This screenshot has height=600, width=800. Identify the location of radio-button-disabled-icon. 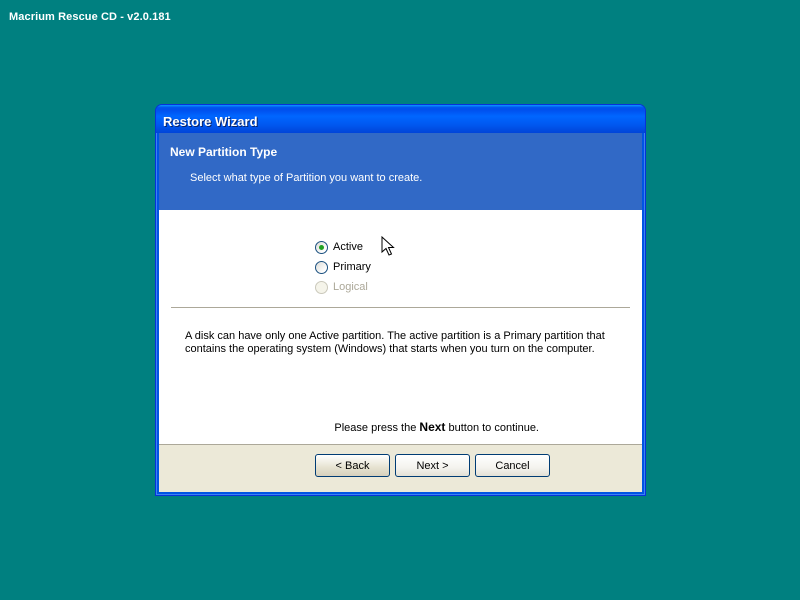
(321, 287).